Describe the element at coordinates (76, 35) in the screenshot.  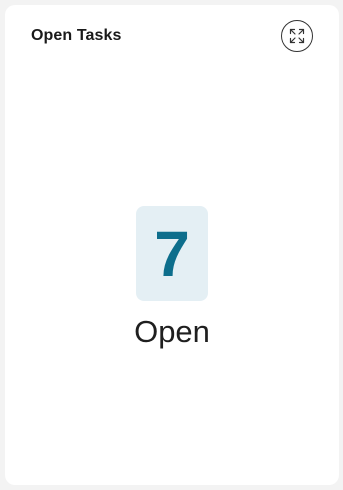
I see `card-title: Open Tasks` at that location.